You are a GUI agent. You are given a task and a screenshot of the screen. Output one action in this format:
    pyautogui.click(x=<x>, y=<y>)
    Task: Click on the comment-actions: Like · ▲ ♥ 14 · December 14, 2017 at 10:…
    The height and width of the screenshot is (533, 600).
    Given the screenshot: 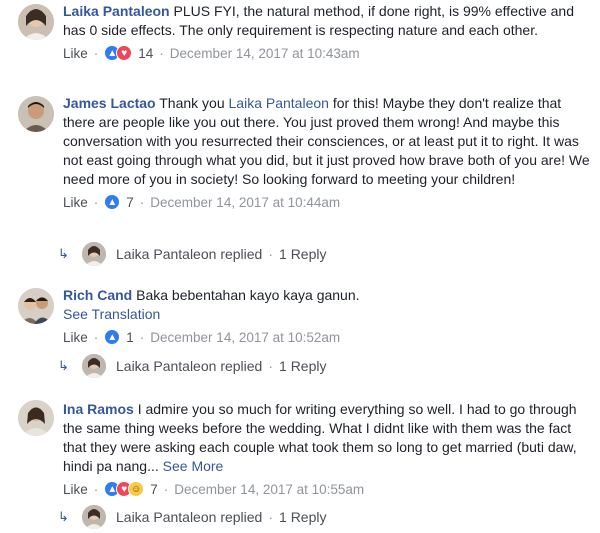 What is the action you would take?
    pyautogui.click(x=326, y=53)
    